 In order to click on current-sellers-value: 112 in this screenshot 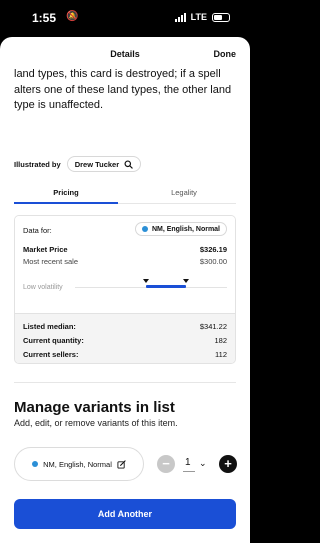, I will do `click(221, 354)`.